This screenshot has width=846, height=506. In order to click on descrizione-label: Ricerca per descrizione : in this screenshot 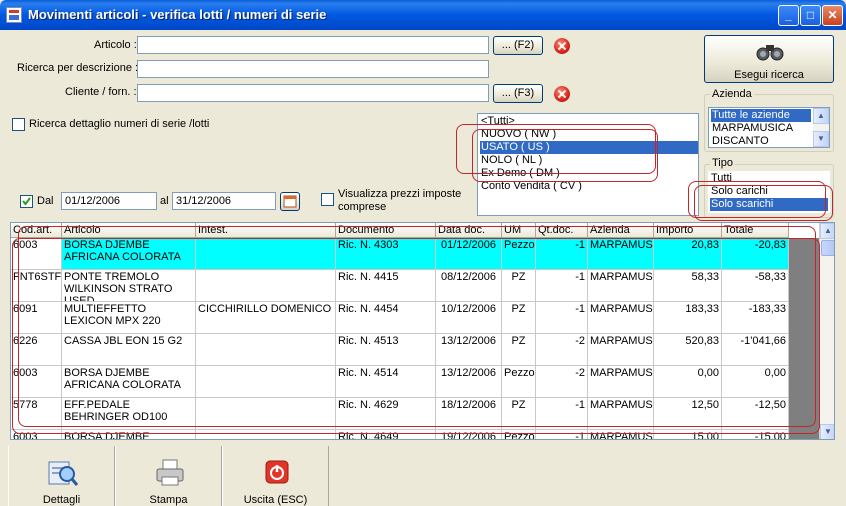, I will do `click(78, 68)`.